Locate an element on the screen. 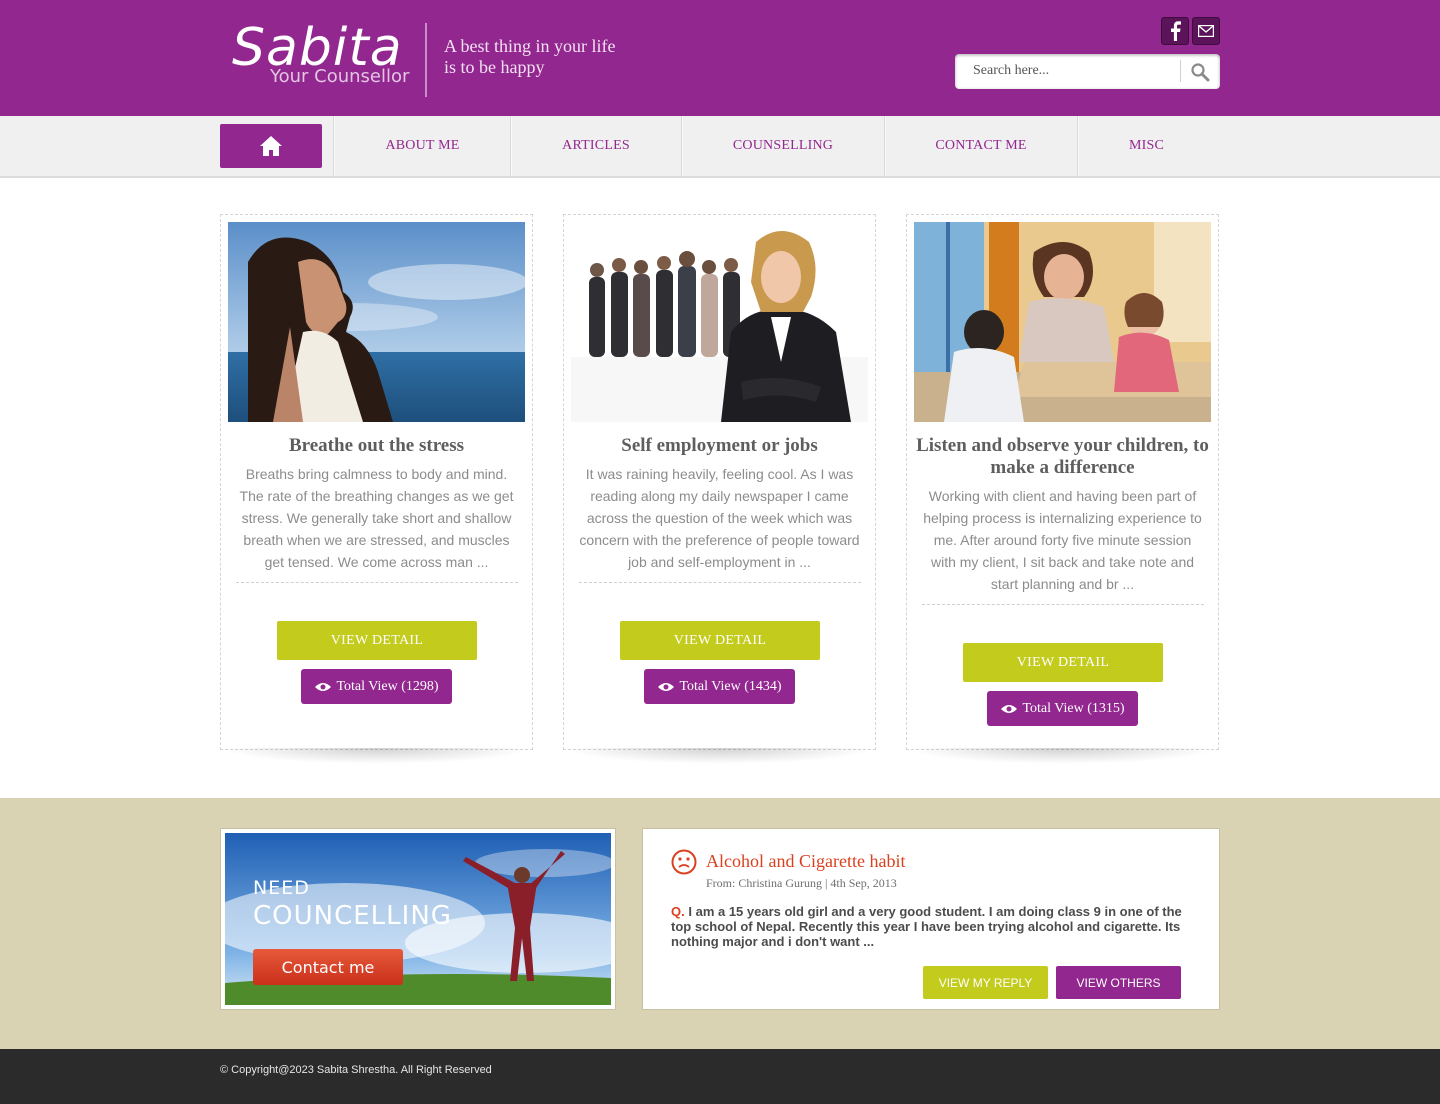 The image size is (1440, 1104). article-image-breathing-woman is located at coordinates (376, 322).